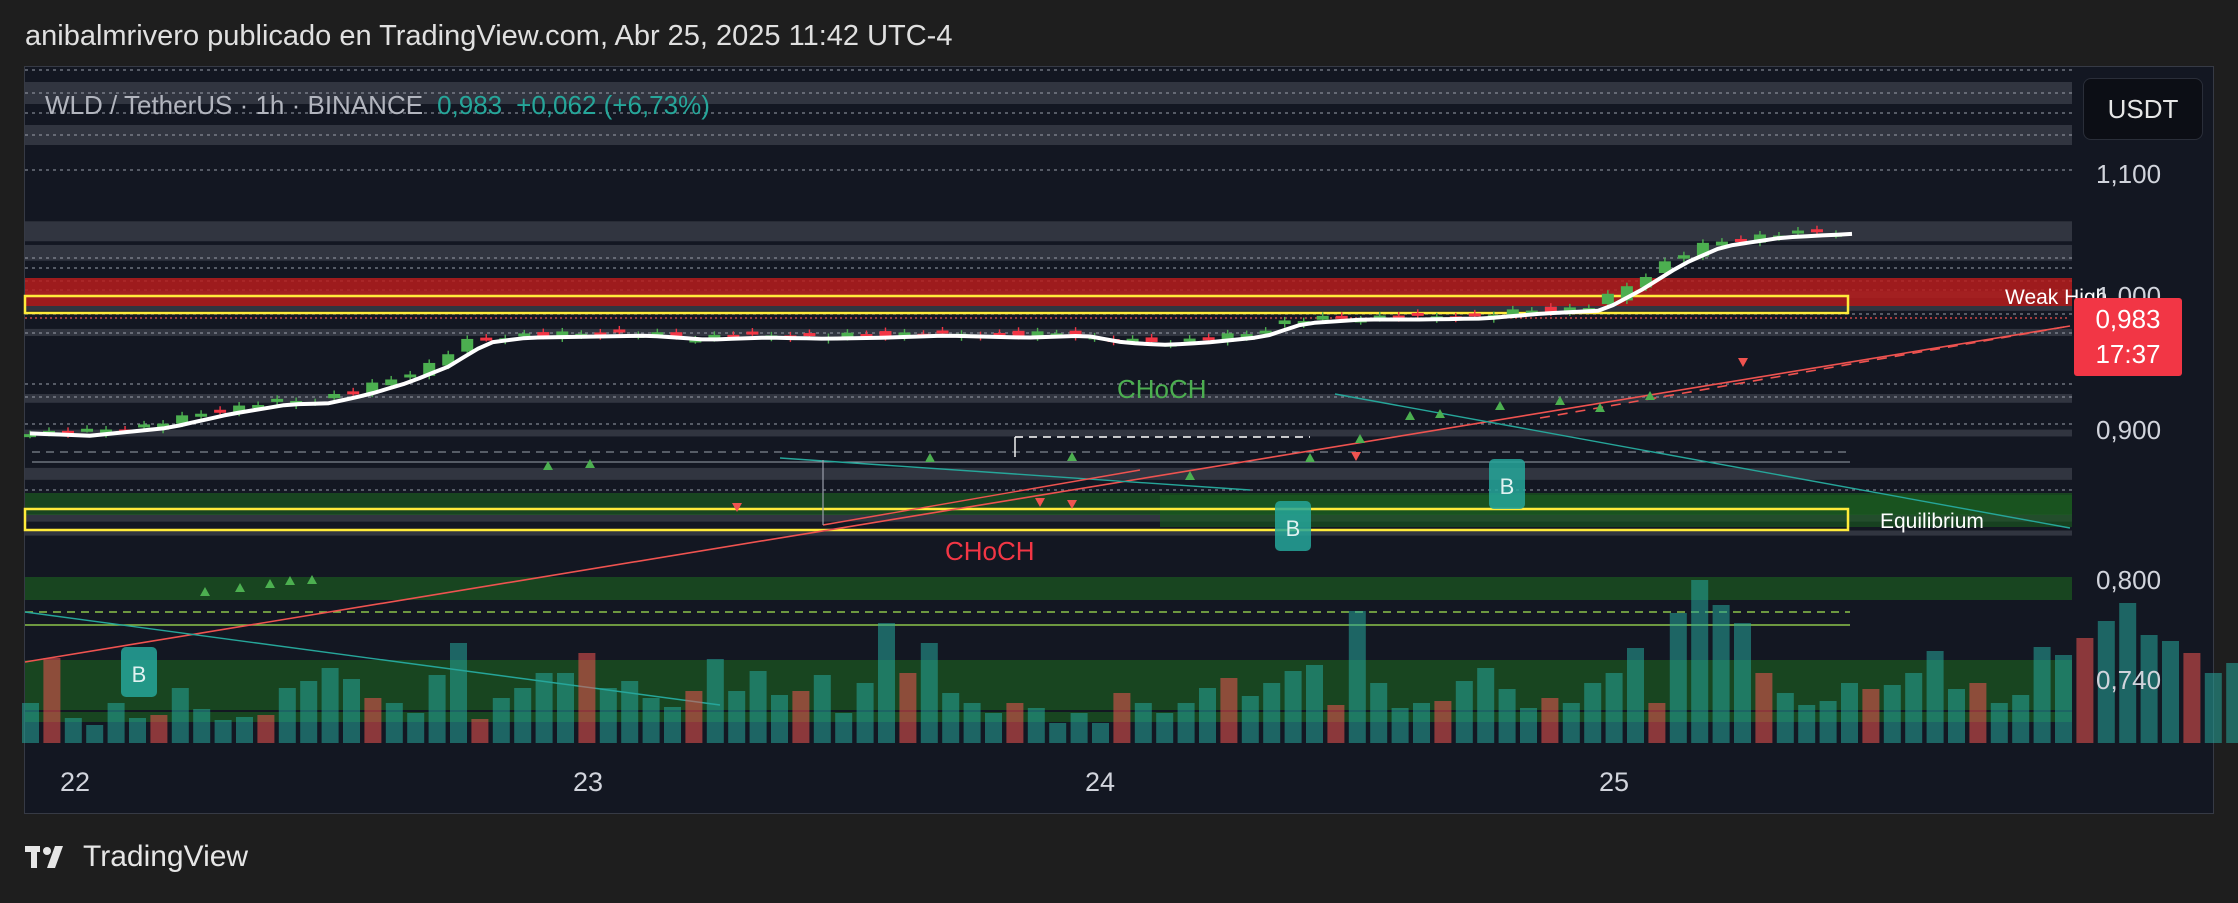 Image resolution: width=2238 pixels, height=903 pixels. I want to click on last-price-tag: 0,983 17:37, so click(2128, 337).